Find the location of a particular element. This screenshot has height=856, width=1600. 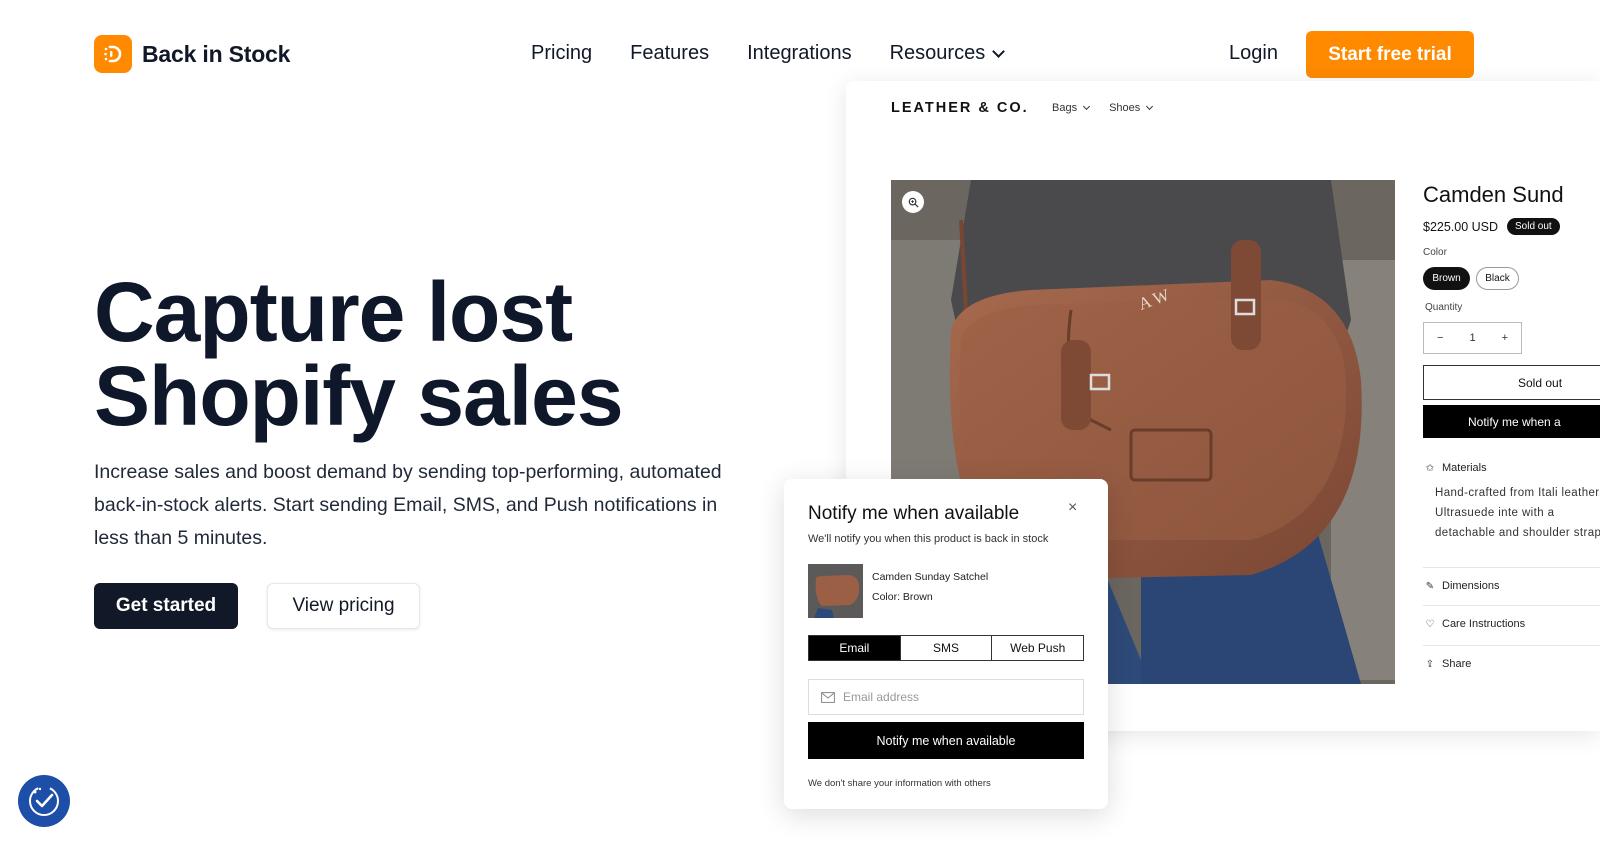

store-notify-button: Notify me when a is located at coordinates (1511, 421).